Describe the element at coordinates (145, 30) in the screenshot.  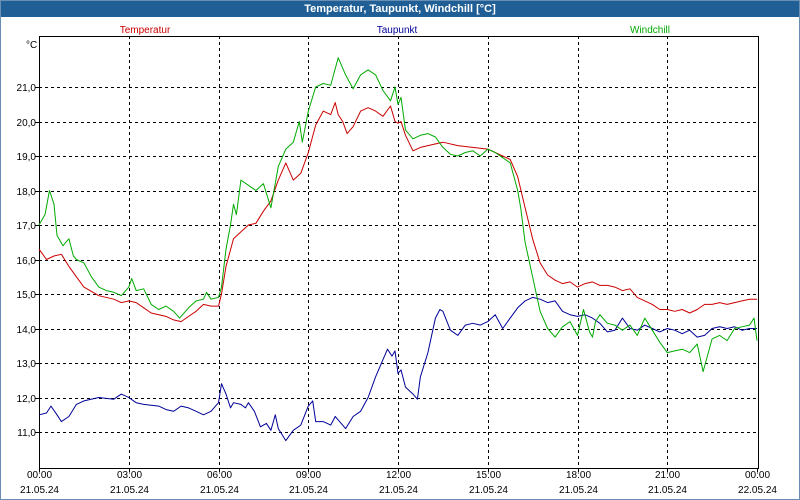
I see `legend-item-temperatur: Temperatur` at that location.